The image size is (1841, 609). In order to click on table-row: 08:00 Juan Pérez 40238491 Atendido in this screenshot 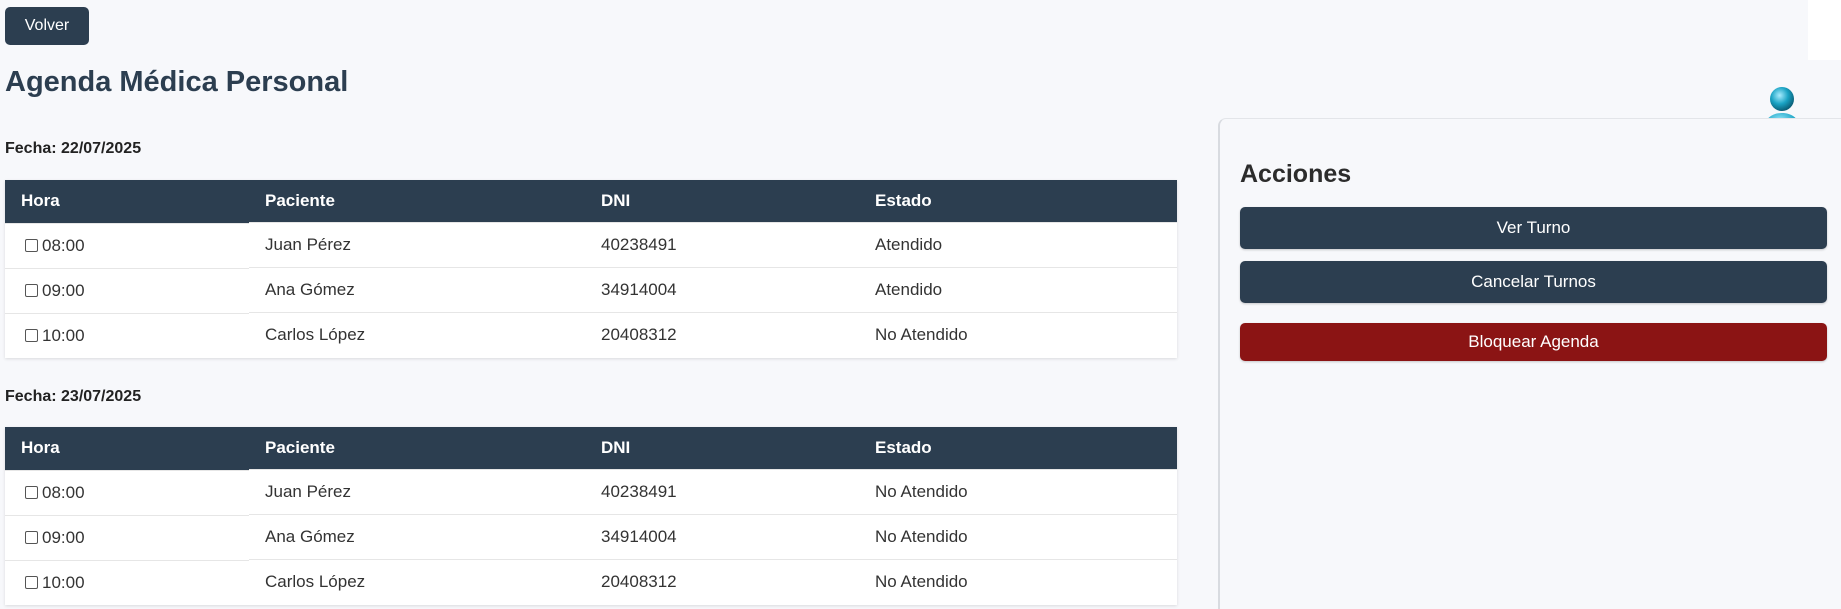, I will do `click(591, 245)`.